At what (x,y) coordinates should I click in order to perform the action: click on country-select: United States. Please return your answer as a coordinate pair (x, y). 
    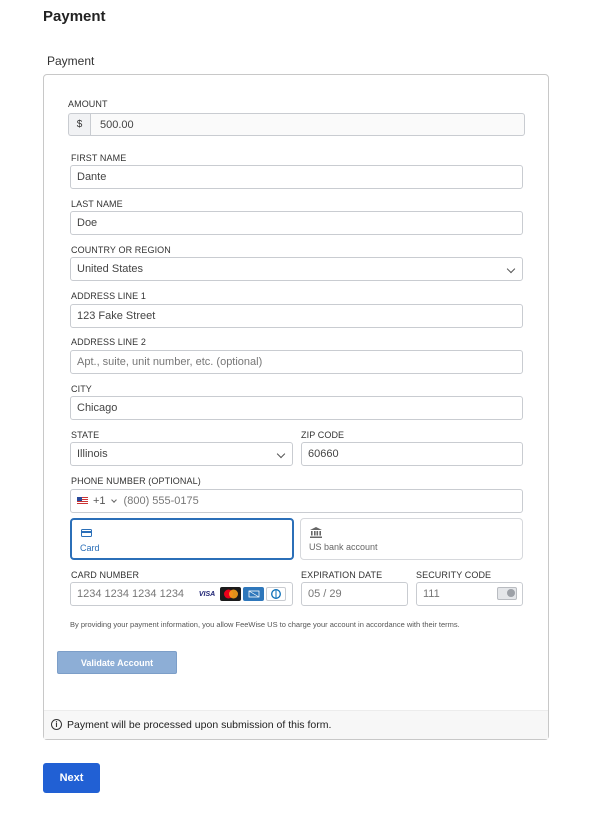
    Looking at the image, I should click on (296, 269).